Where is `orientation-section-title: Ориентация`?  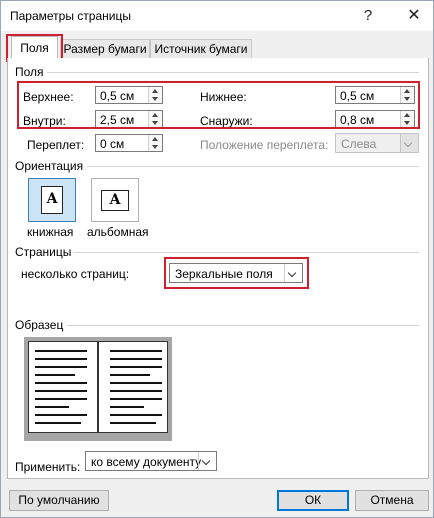 orientation-section-title: Ориентация is located at coordinates (49, 166).